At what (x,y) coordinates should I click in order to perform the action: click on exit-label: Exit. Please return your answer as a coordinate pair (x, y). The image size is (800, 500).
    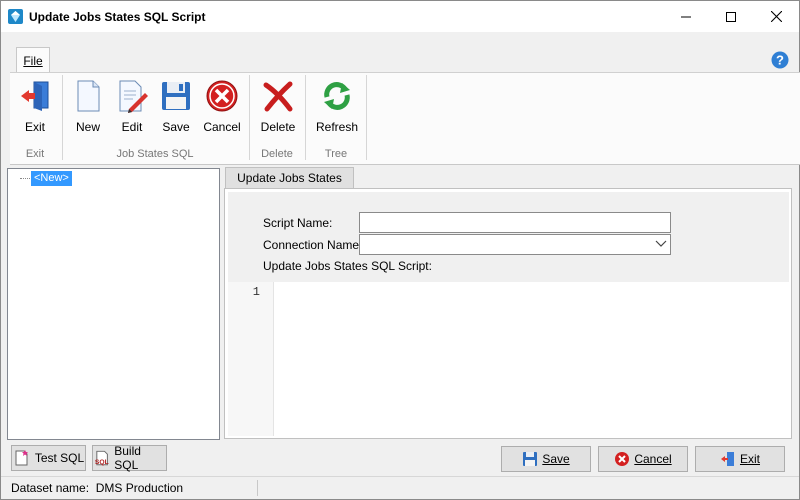
    Looking at the image, I should click on (749, 459).